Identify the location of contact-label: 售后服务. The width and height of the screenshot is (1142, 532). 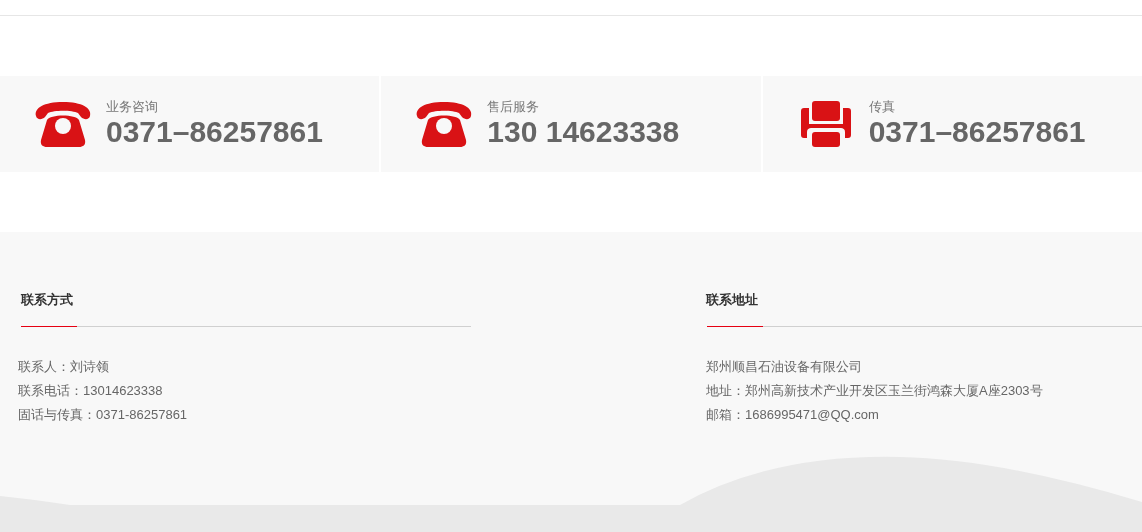
(514, 107).